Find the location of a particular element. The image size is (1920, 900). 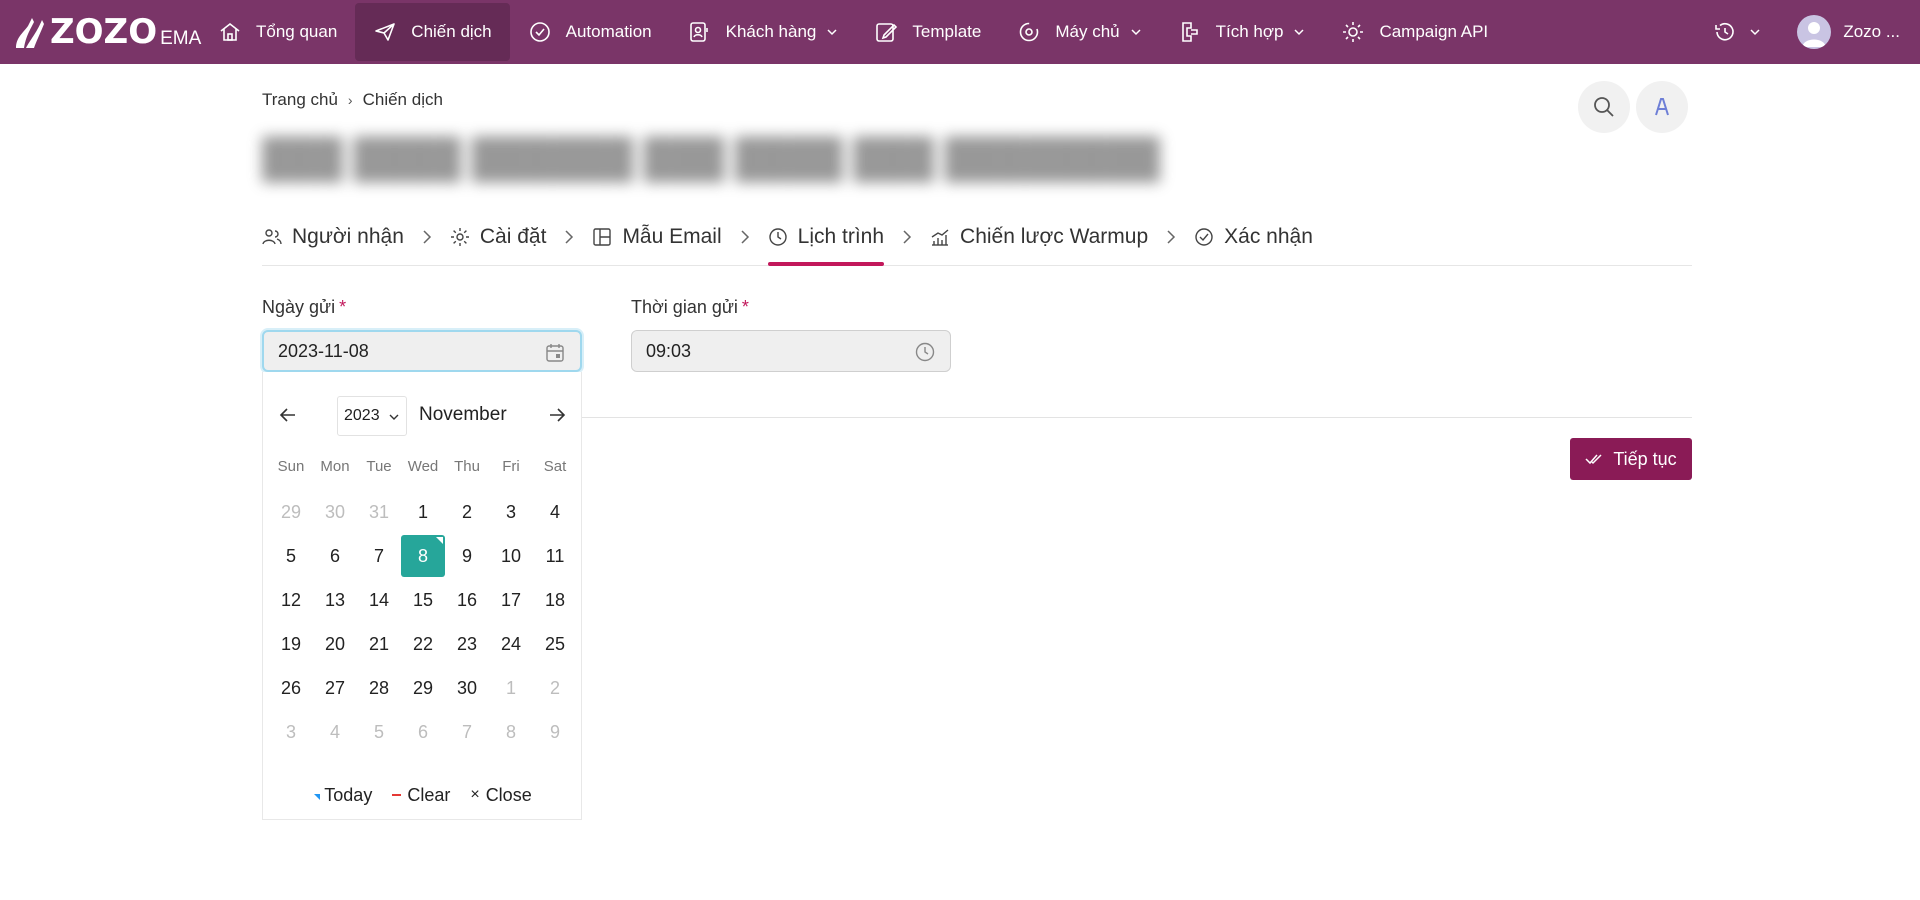

nav-item-automation: Automation is located at coordinates (590, 32).